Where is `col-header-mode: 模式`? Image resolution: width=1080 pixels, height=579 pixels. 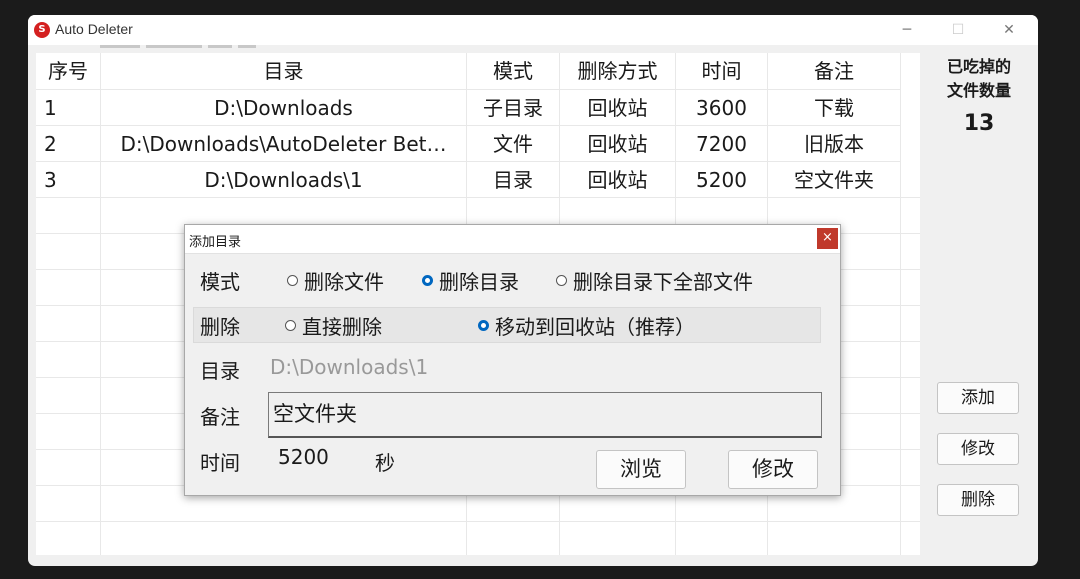
col-header-mode: 模式 is located at coordinates (513, 71).